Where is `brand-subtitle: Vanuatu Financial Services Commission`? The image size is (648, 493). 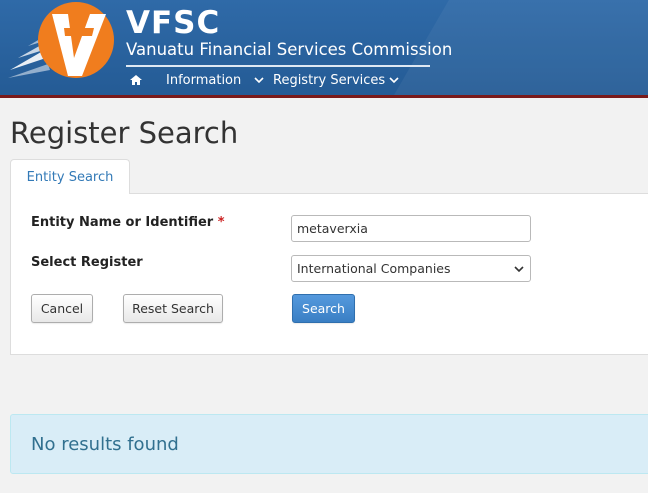
brand-subtitle: Vanuatu Financial Services Commission is located at coordinates (289, 49).